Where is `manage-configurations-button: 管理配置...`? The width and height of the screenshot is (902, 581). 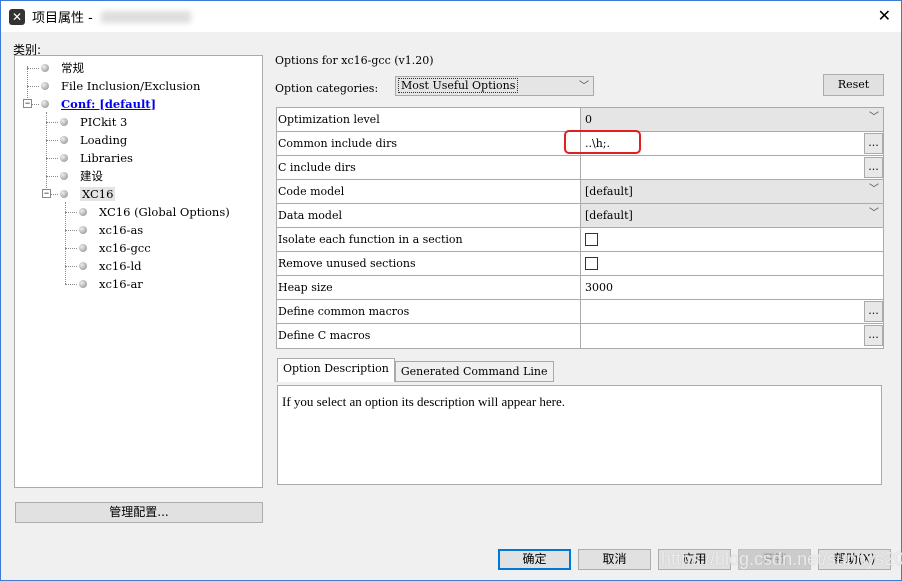
manage-configurations-button: 管理配置... is located at coordinates (139, 512).